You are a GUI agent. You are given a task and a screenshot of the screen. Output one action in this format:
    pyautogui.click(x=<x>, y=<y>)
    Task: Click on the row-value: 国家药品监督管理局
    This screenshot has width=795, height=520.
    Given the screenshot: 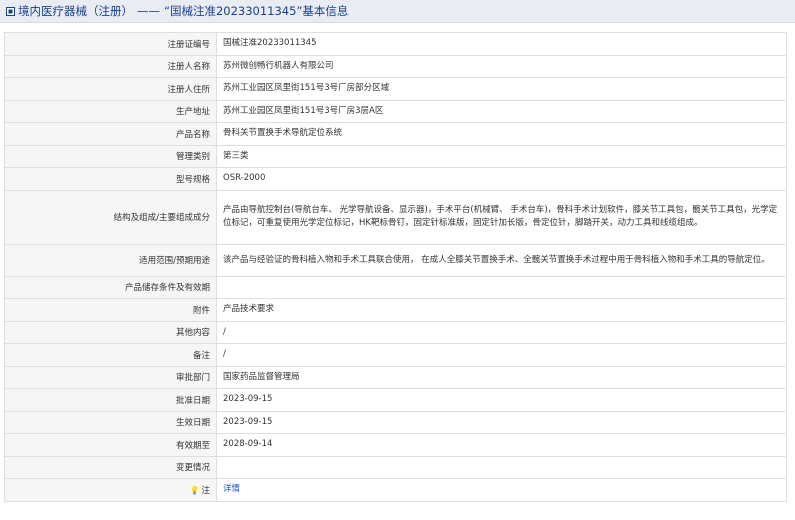 What is the action you would take?
    pyautogui.click(x=501, y=377)
    